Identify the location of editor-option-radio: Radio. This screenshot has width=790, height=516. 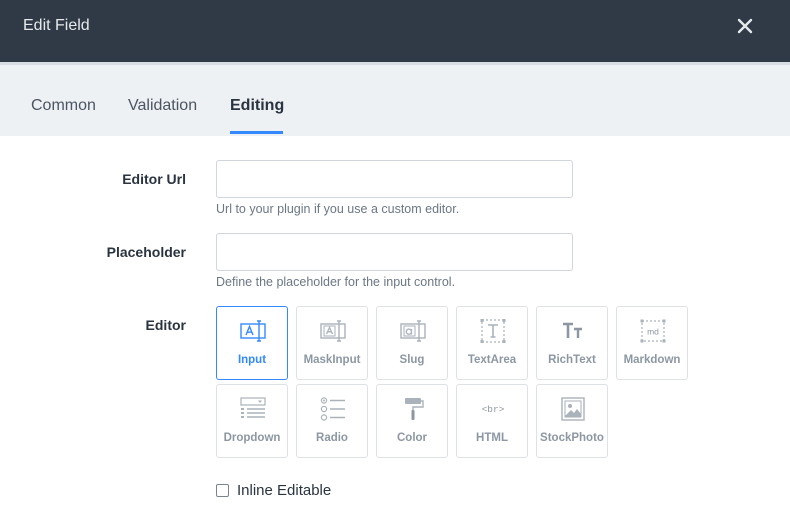
(332, 421).